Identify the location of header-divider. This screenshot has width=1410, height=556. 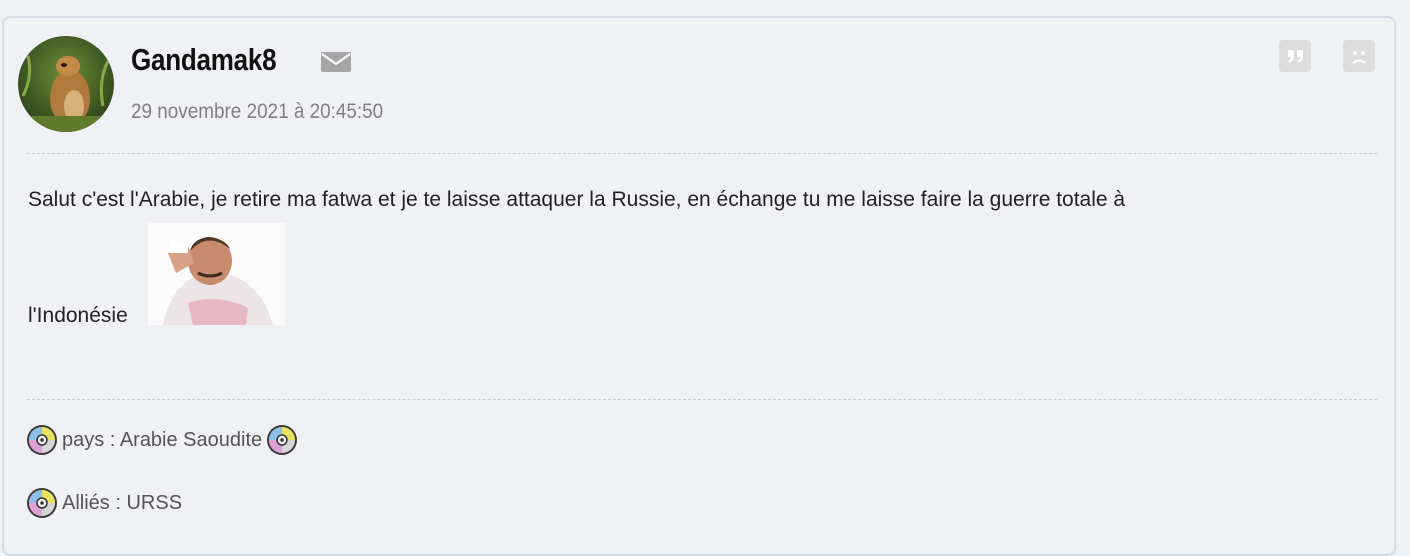
(702, 153).